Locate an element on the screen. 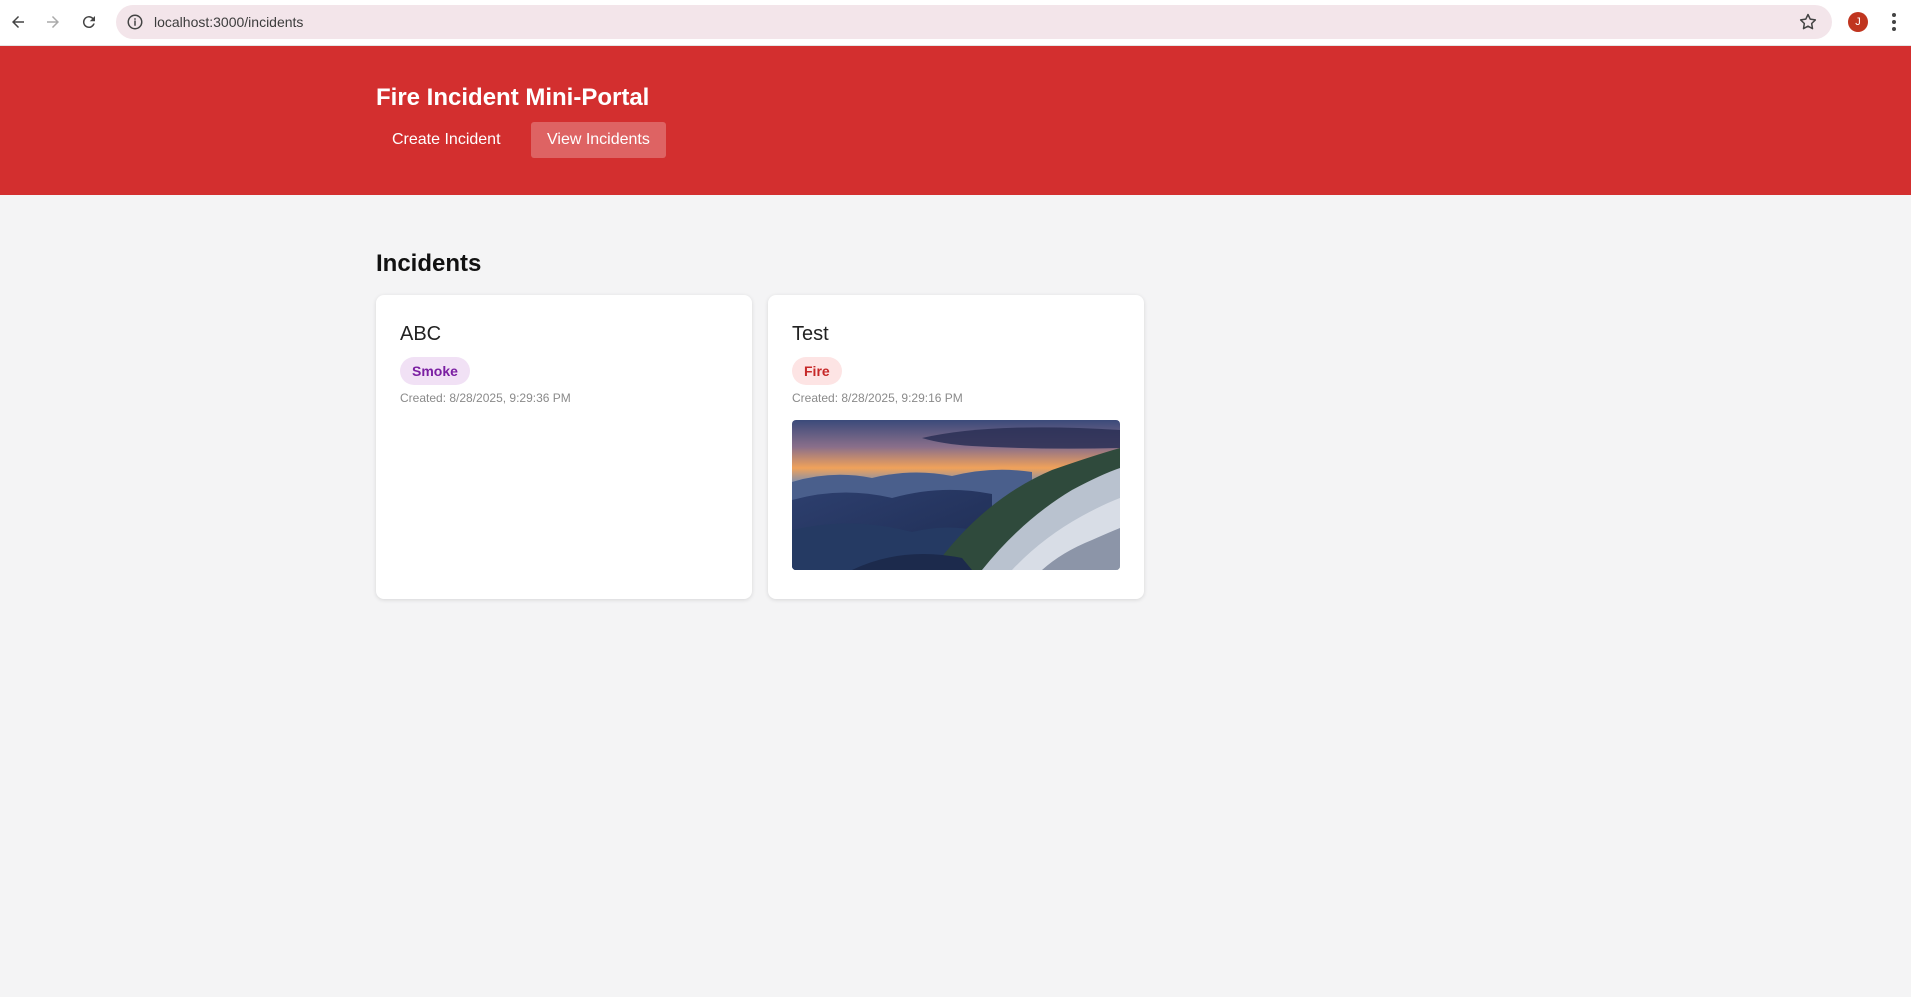 The height and width of the screenshot is (997, 1911). kebab-menu-icon is located at coordinates (1894, 22).